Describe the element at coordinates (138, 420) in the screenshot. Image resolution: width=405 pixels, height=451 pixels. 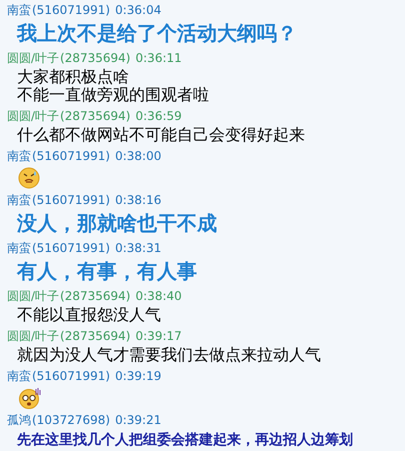
I see `message-time: 0:39:21` at that location.